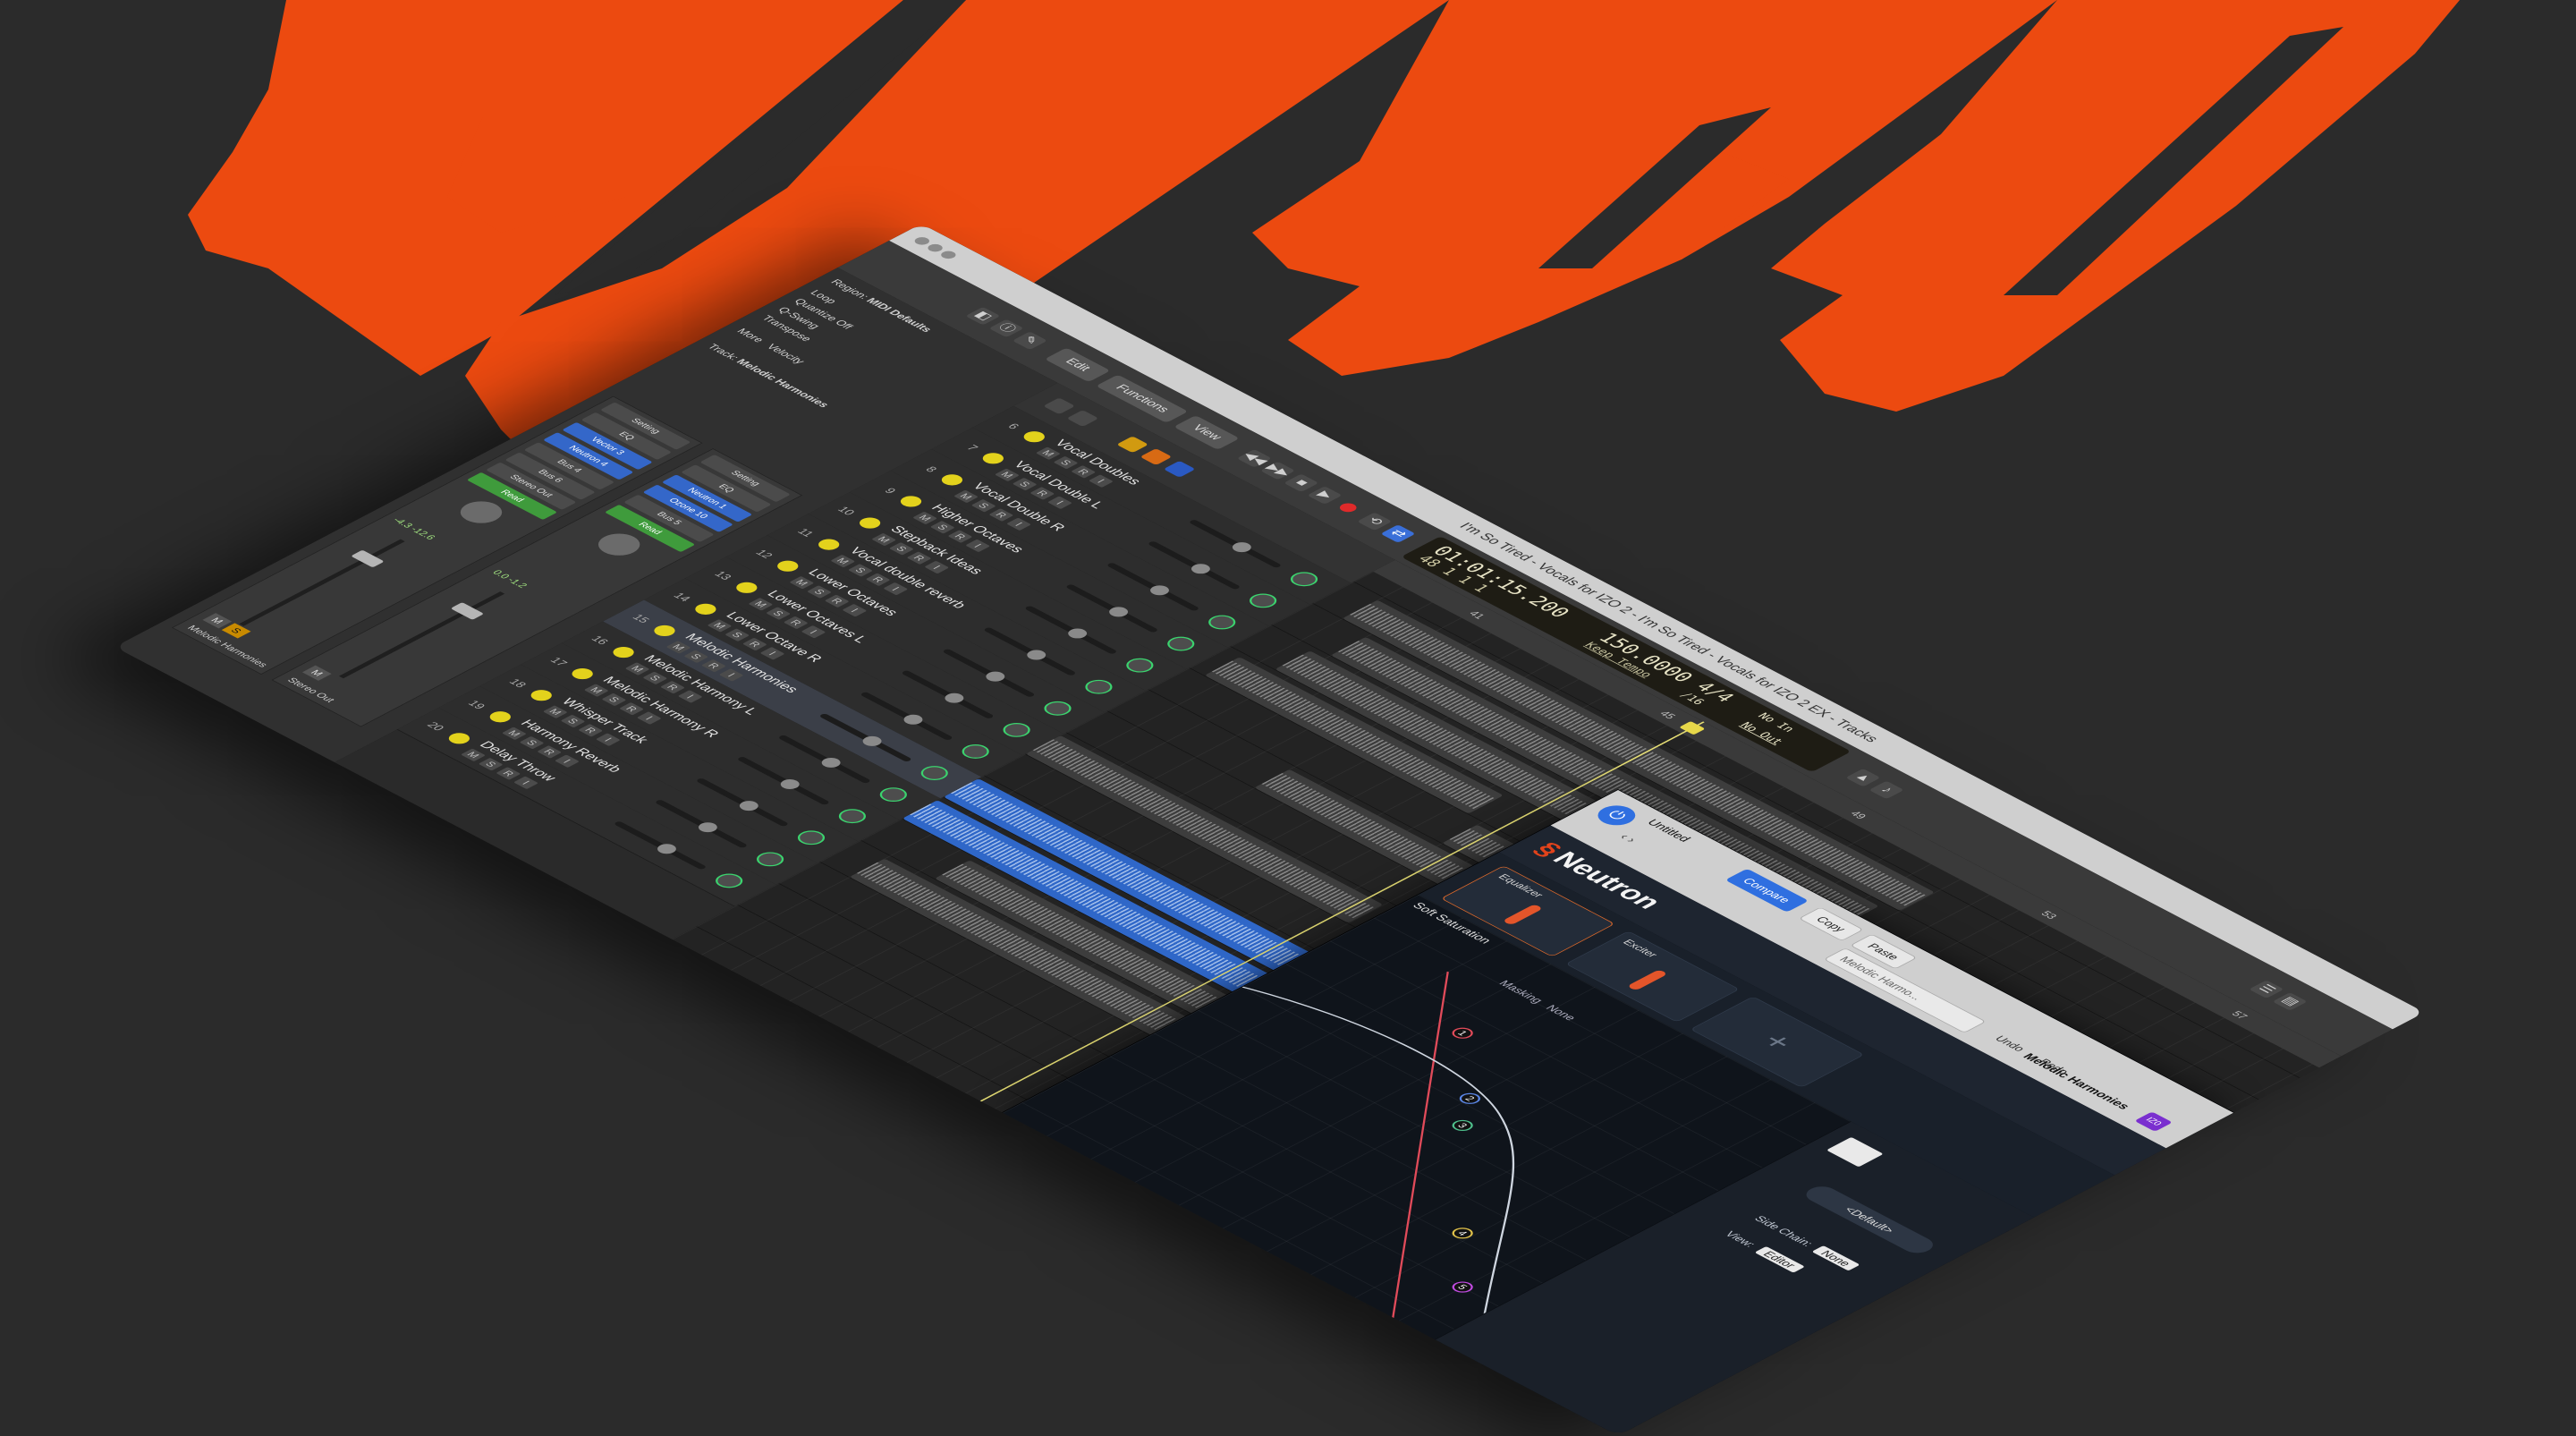 This screenshot has height=1436, width=2576. What do you see at coordinates (1301, 483) in the screenshot?
I see `stop-icon: ■` at bounding box center [1301, 483].